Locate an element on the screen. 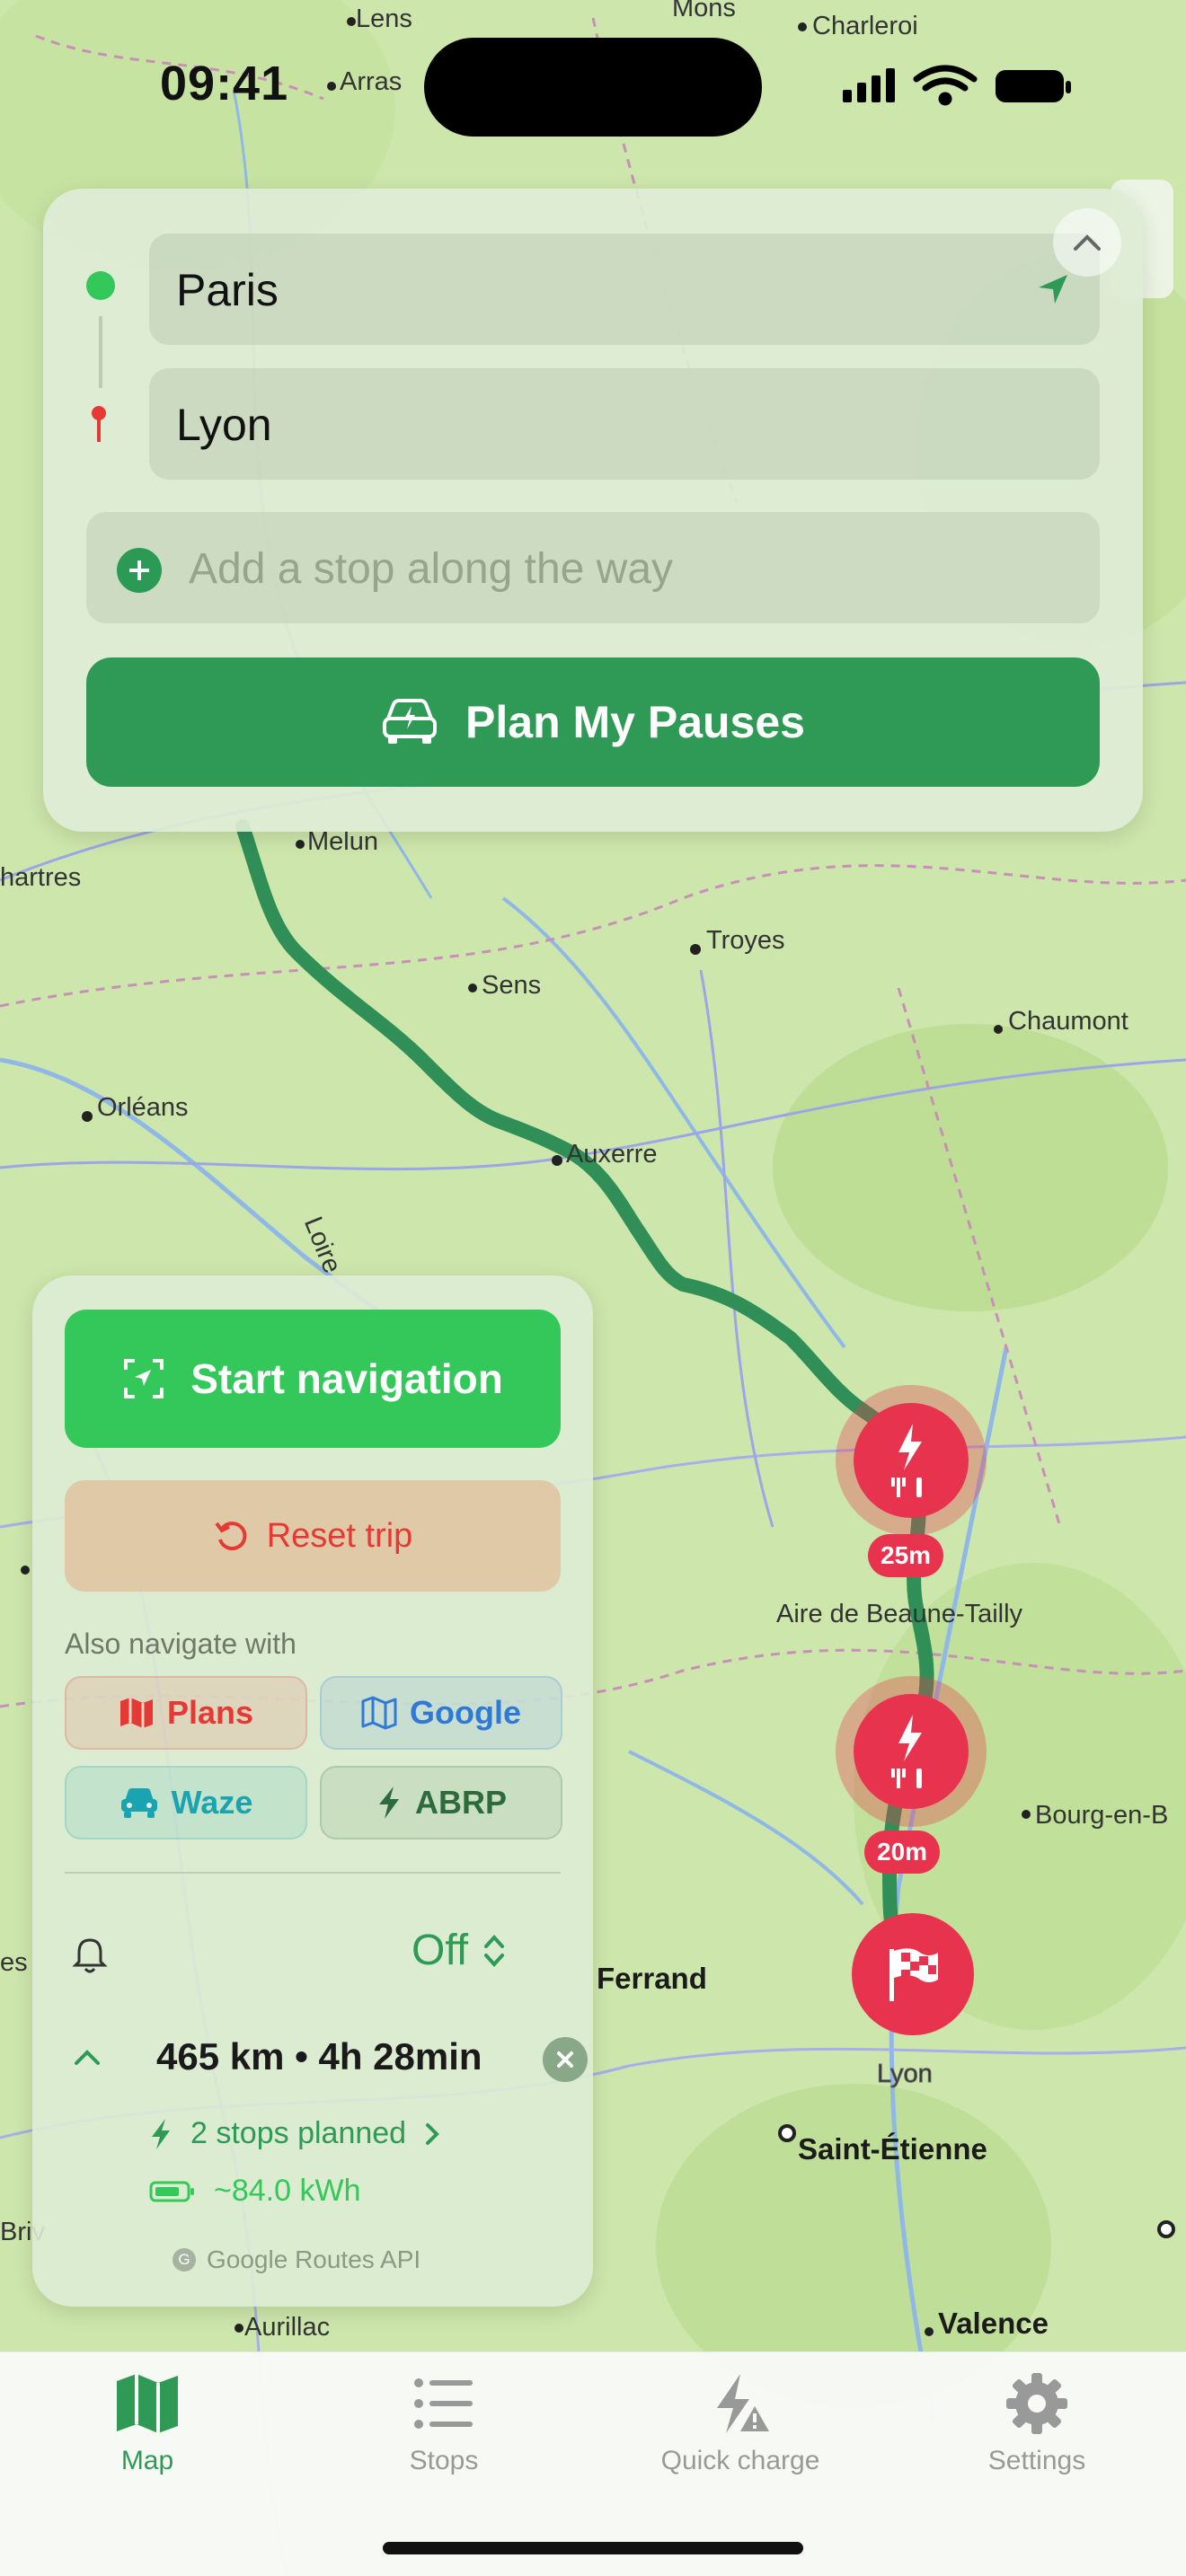 The image size is (1186, 2576). map-label: Lyon is located at coordinates (905, 2074).